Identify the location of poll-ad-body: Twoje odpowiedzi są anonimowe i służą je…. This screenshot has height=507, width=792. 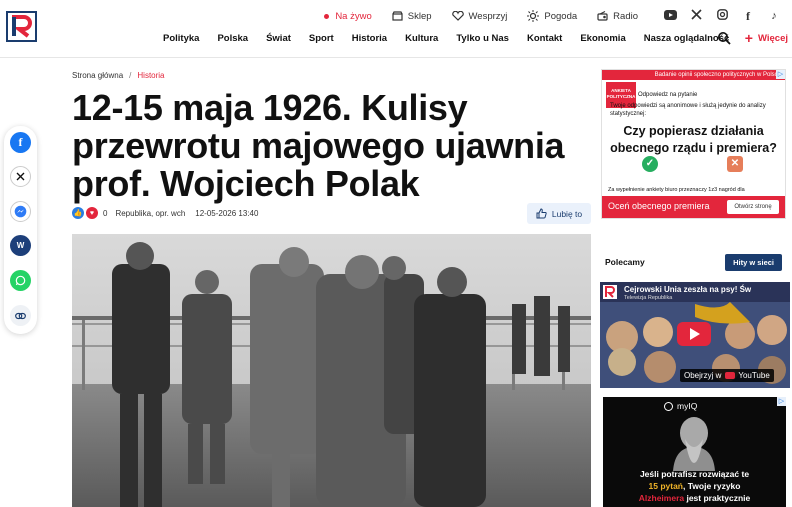
(688, 110).